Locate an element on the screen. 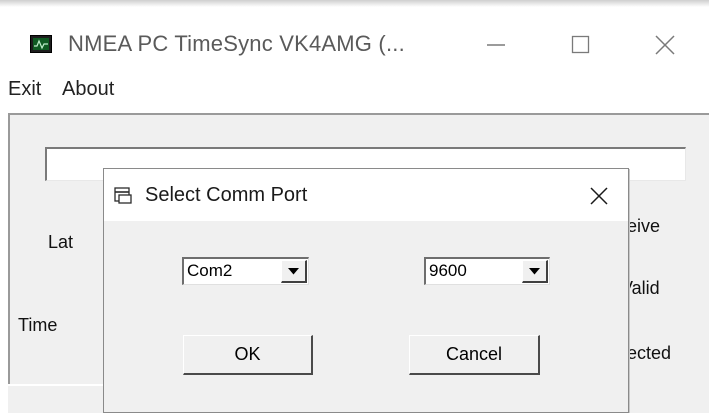 Image resolution: width=709 pixels, height=413 pixels. ok-button: OK is located at coordinates (248, 355).